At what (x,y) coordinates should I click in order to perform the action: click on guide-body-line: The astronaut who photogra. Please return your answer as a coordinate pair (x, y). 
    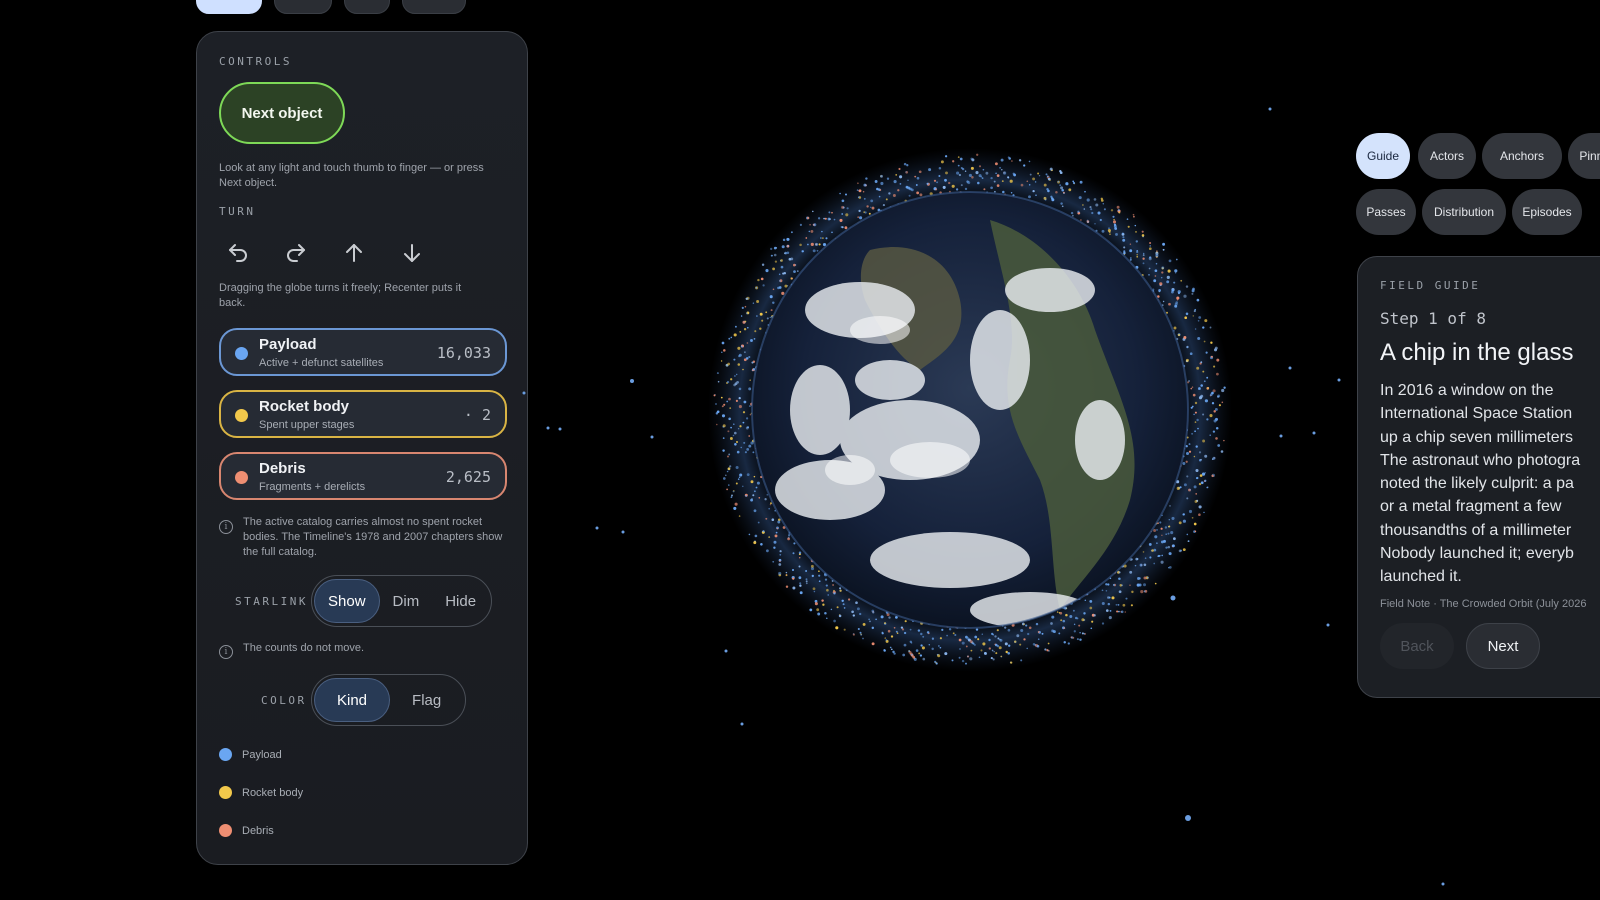
    Looking at the image, I should click on (1480, 460).